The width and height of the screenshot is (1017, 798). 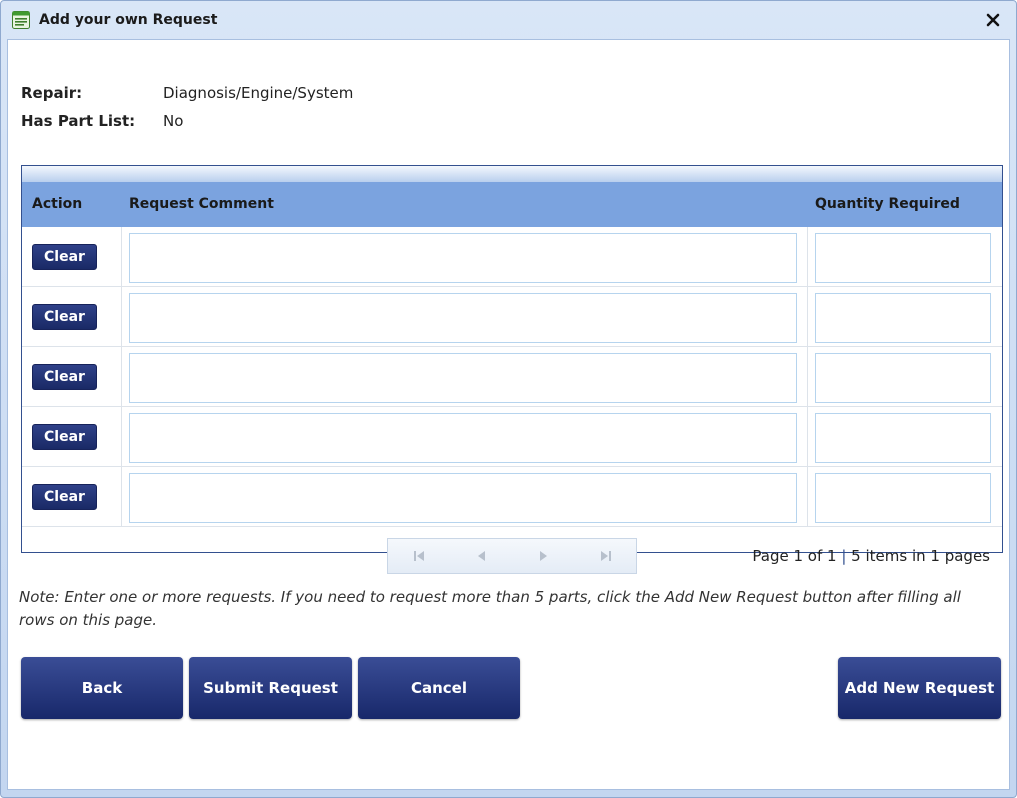 What do you see at coordinates (21, 20) in the screenshot?
I see `form-icon` at bounding box center [21, 20].